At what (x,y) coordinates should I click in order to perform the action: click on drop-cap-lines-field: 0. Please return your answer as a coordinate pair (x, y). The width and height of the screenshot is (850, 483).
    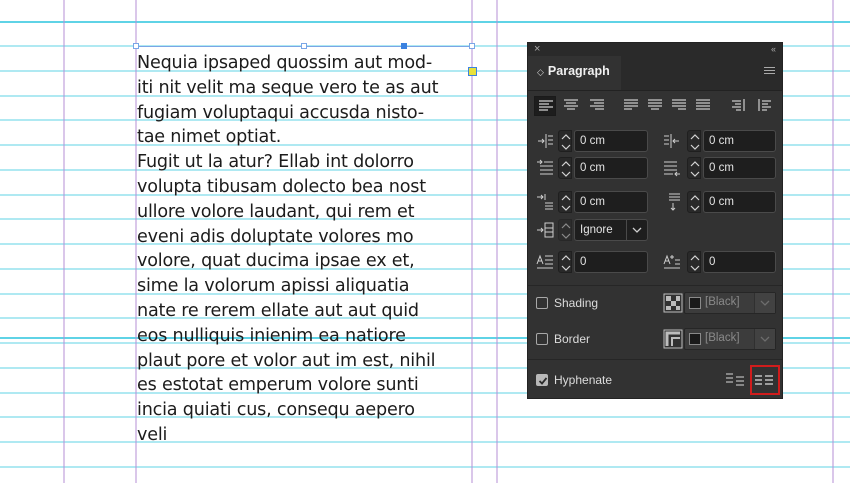
    Looking at the image, I should click on (611, 262).